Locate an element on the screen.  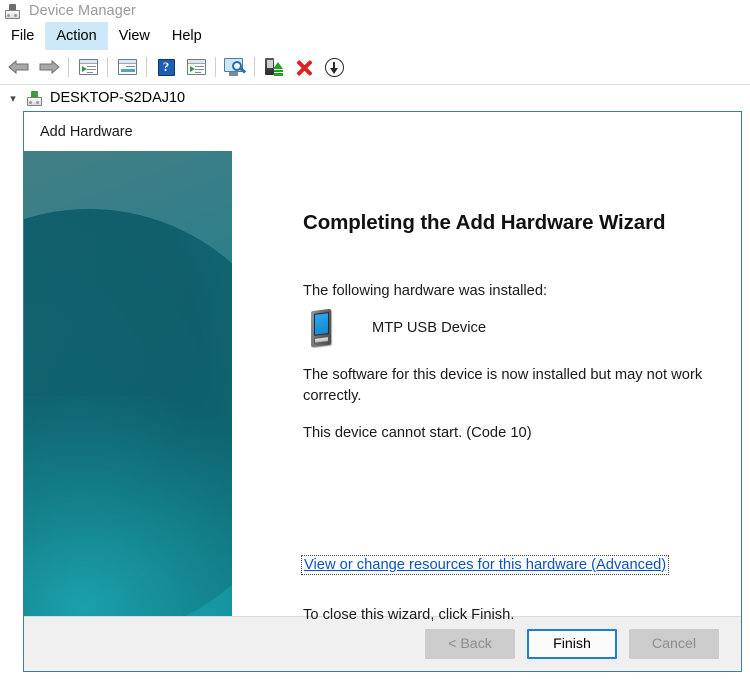
uninstall-device-icon is located at coordinates (304, 67).